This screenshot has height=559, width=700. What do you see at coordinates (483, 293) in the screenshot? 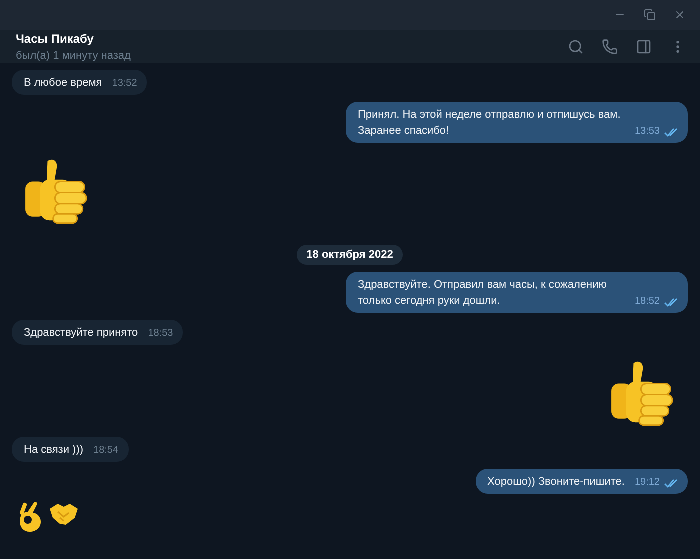
I see `message-text: Здравствуйте. Отправил вам часы, к сожалению только сегодня руки дошли.` at bounding box center [483, 293].